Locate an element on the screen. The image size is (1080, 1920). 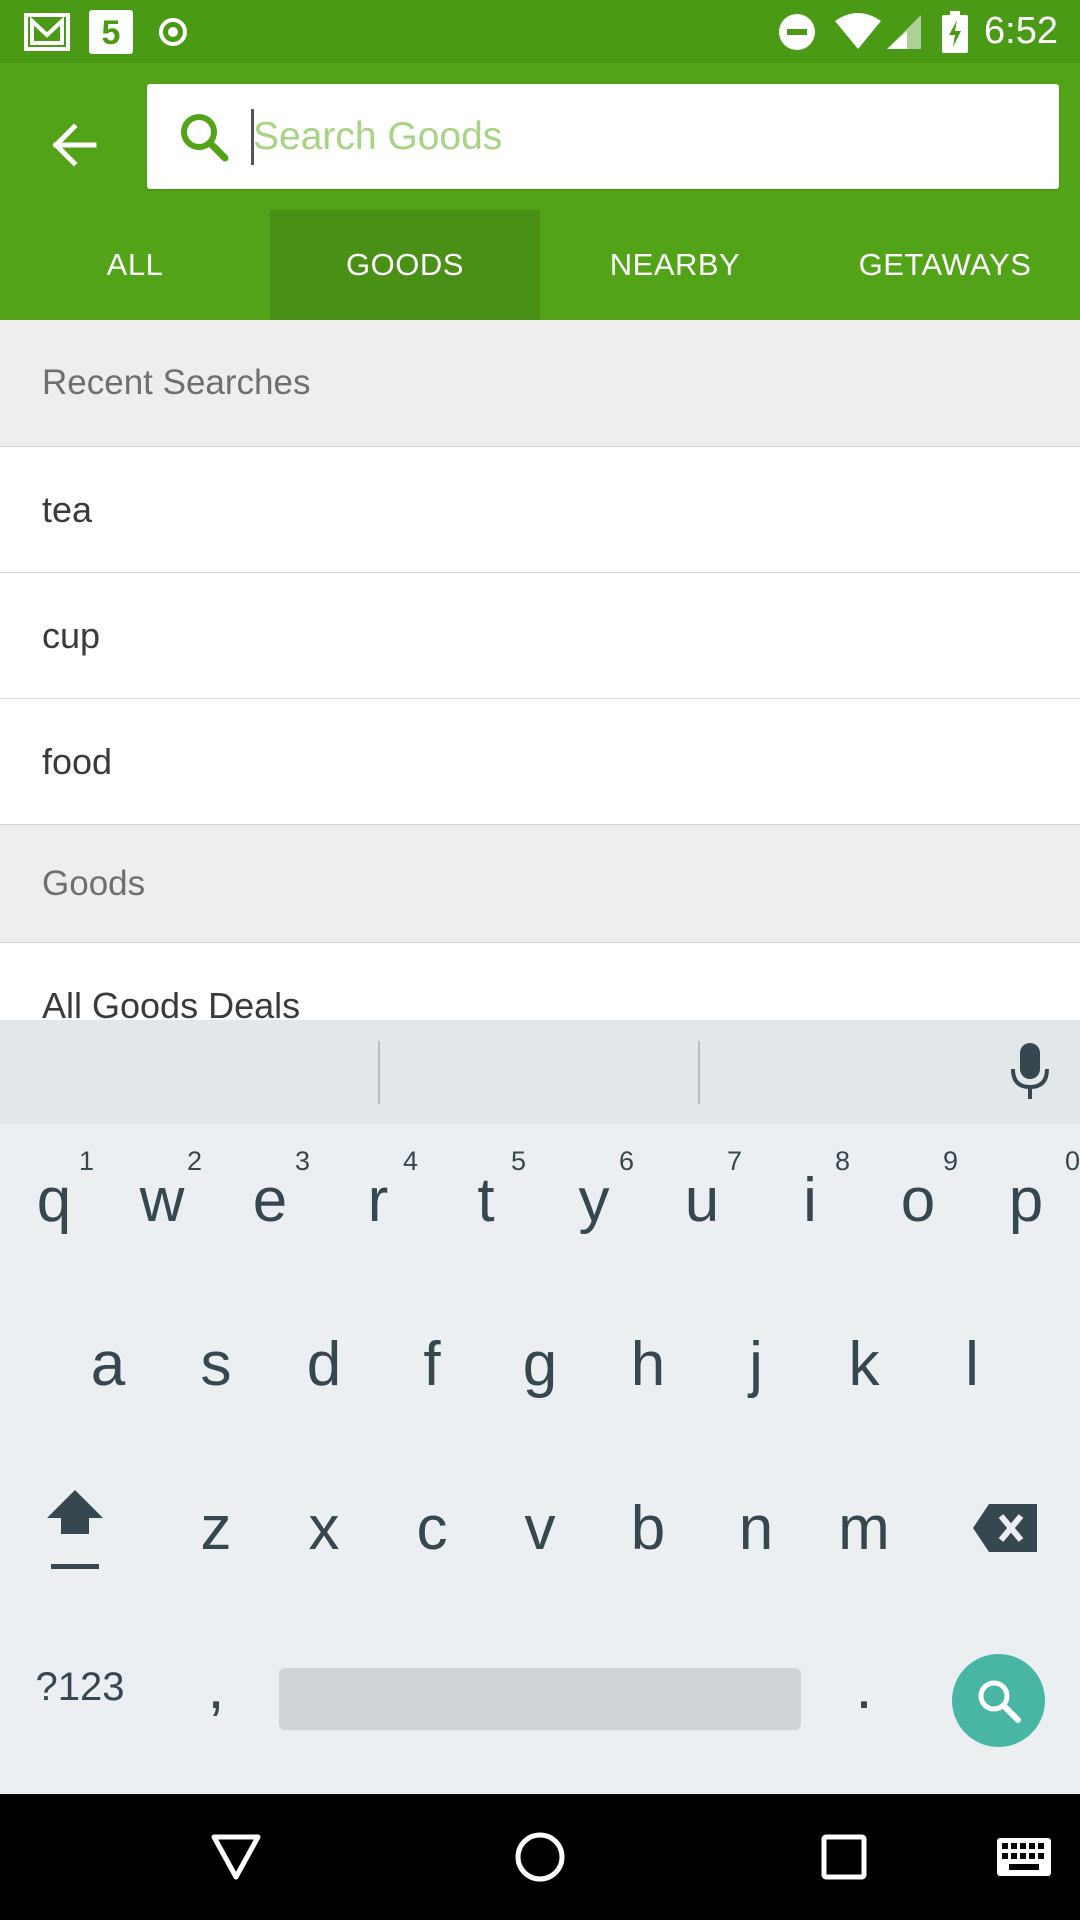
key-b: b is located at coordinates (648, 1528).